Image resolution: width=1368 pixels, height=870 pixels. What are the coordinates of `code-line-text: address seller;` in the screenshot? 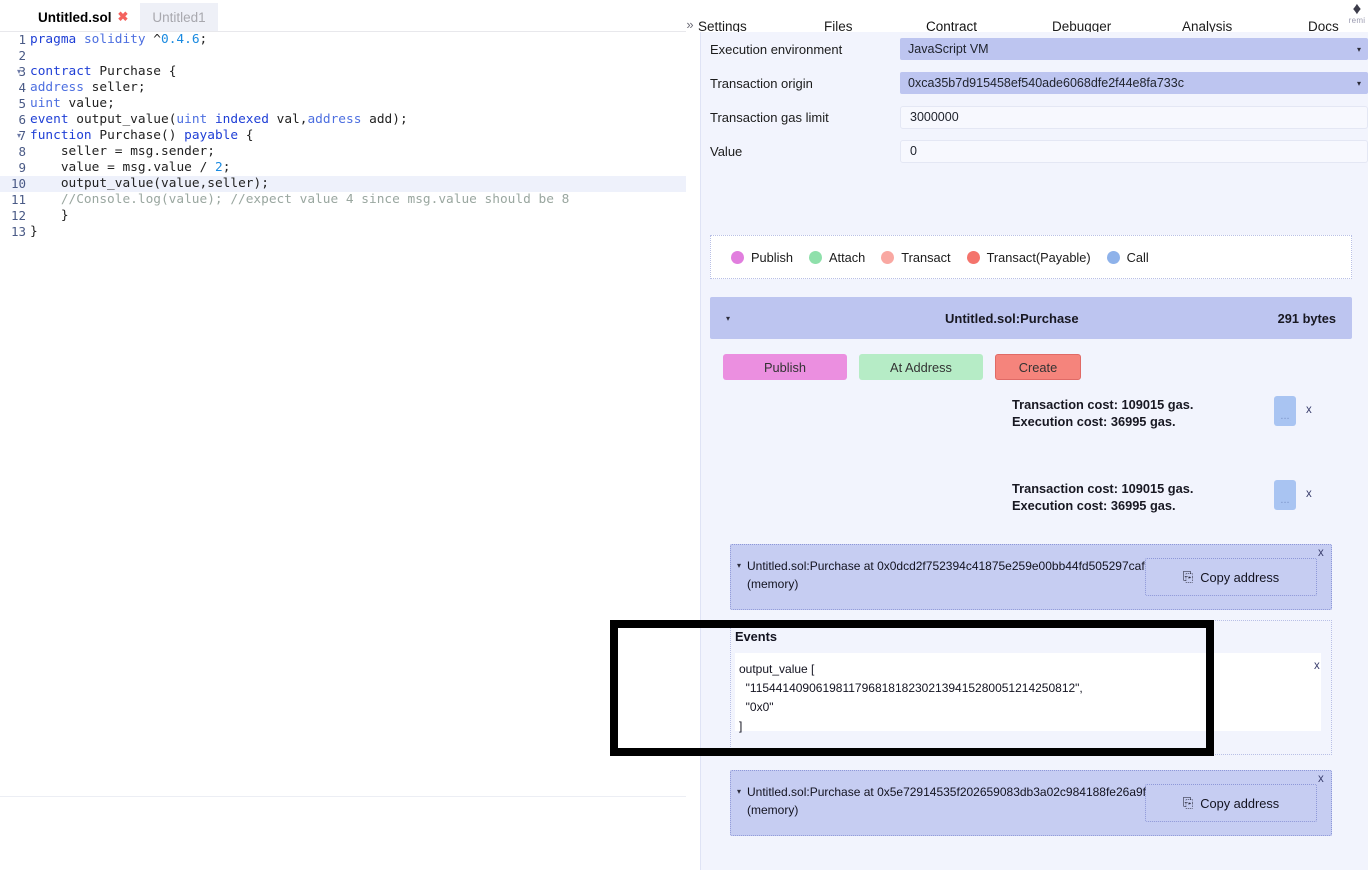 It's located at (88, 87).